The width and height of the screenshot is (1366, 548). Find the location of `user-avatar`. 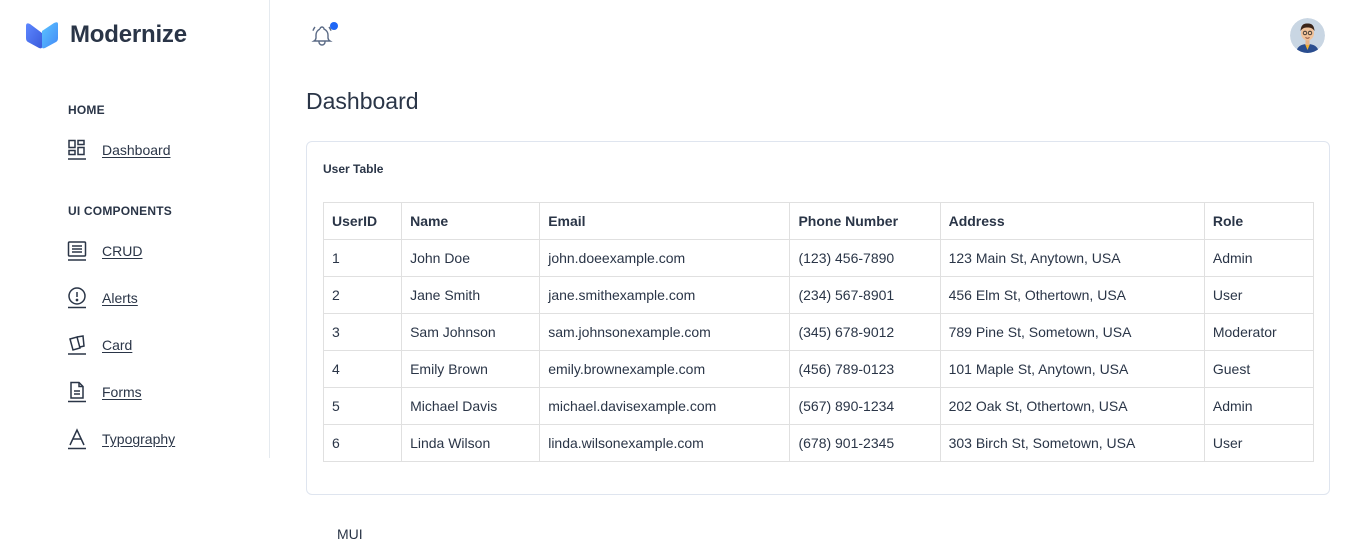

user-avatar is located at coordinates (1307, 35).